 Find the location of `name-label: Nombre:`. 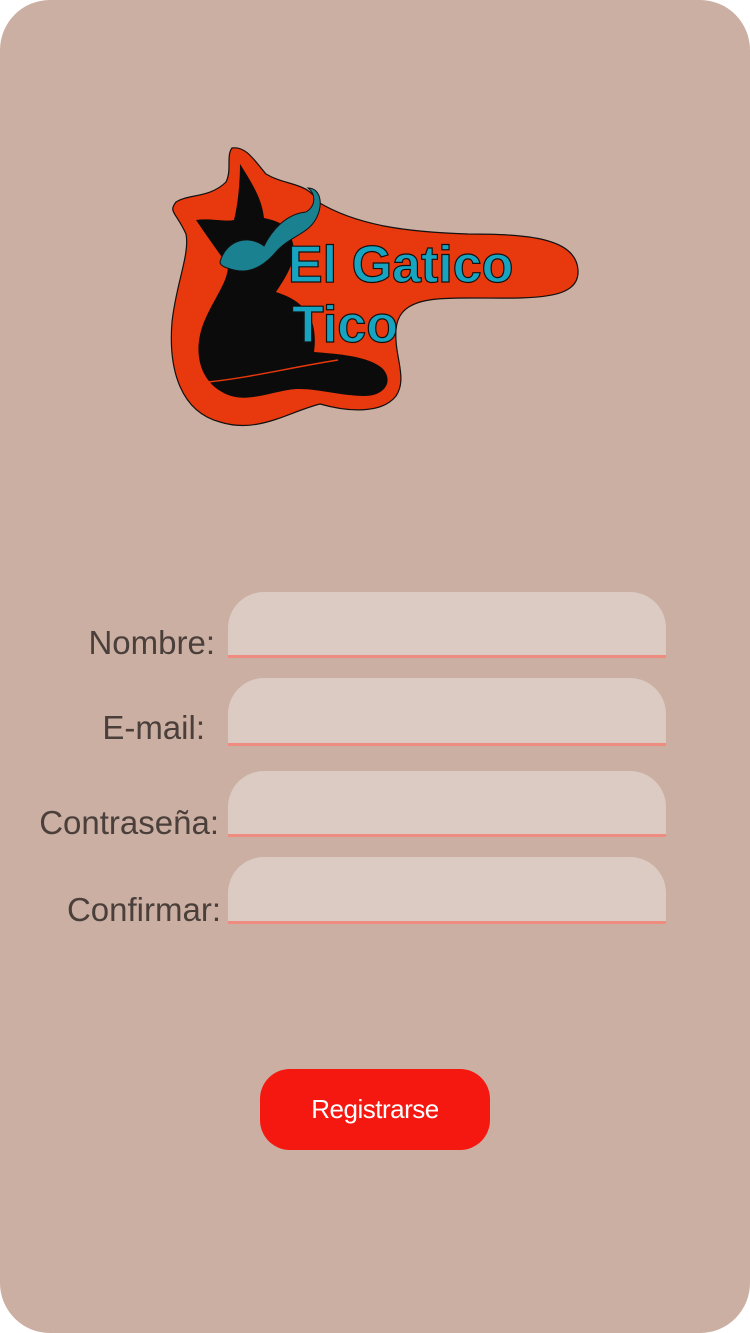

name-label: Nombre: is located at coordinates (151, 642).